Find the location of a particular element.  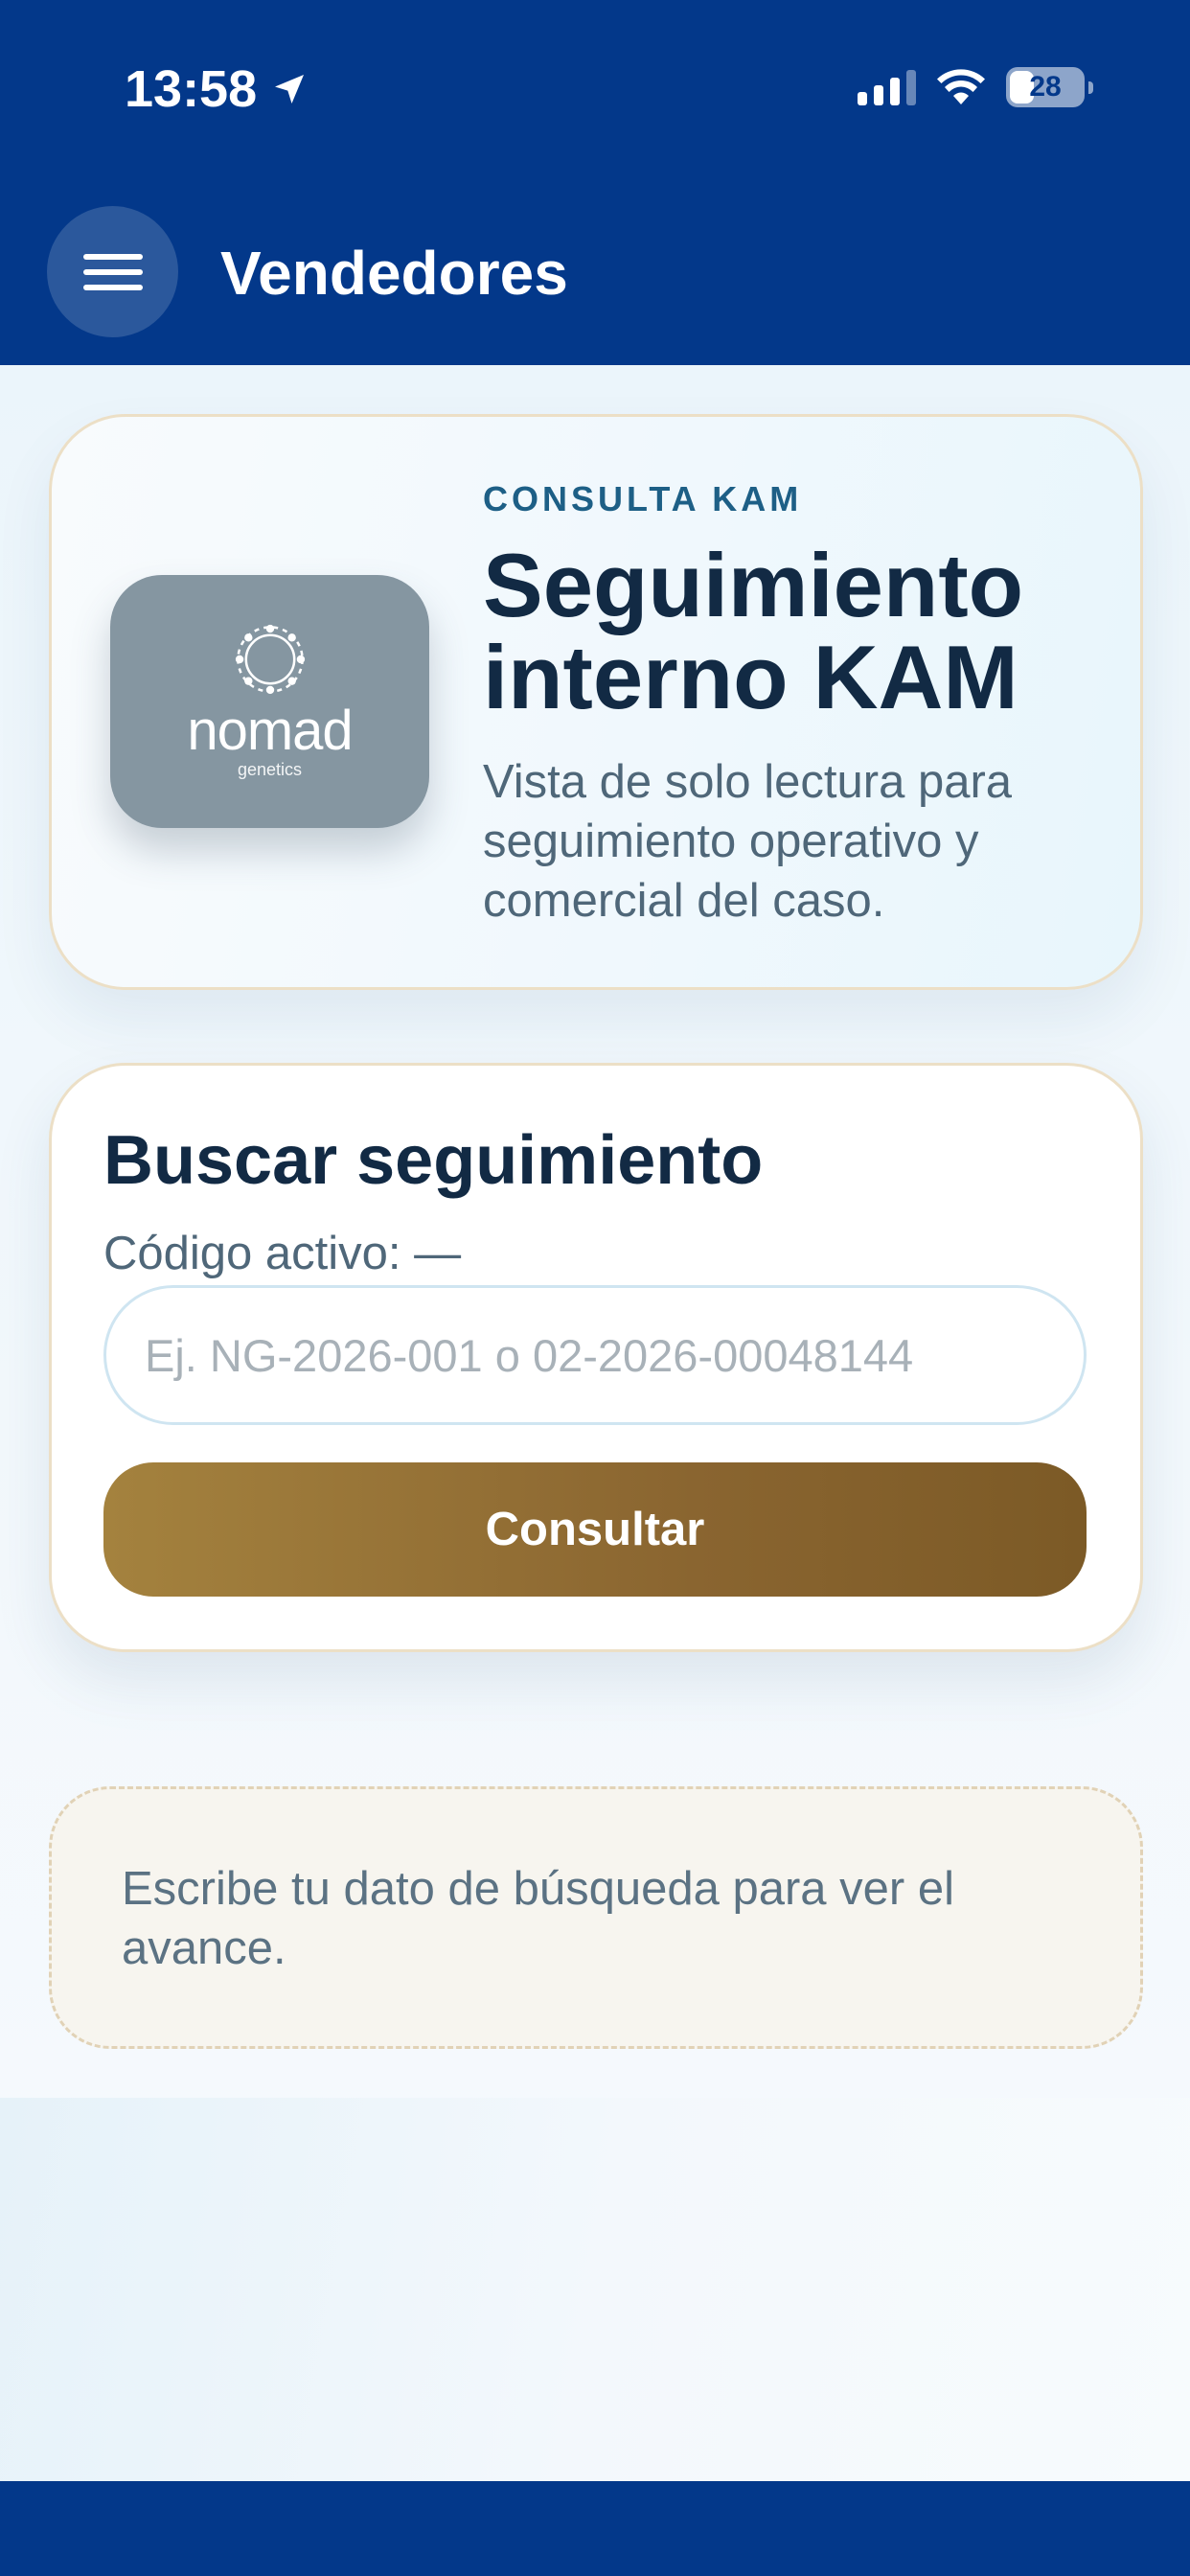

consult-button: Consultar is located at coordinates (595, 1529).